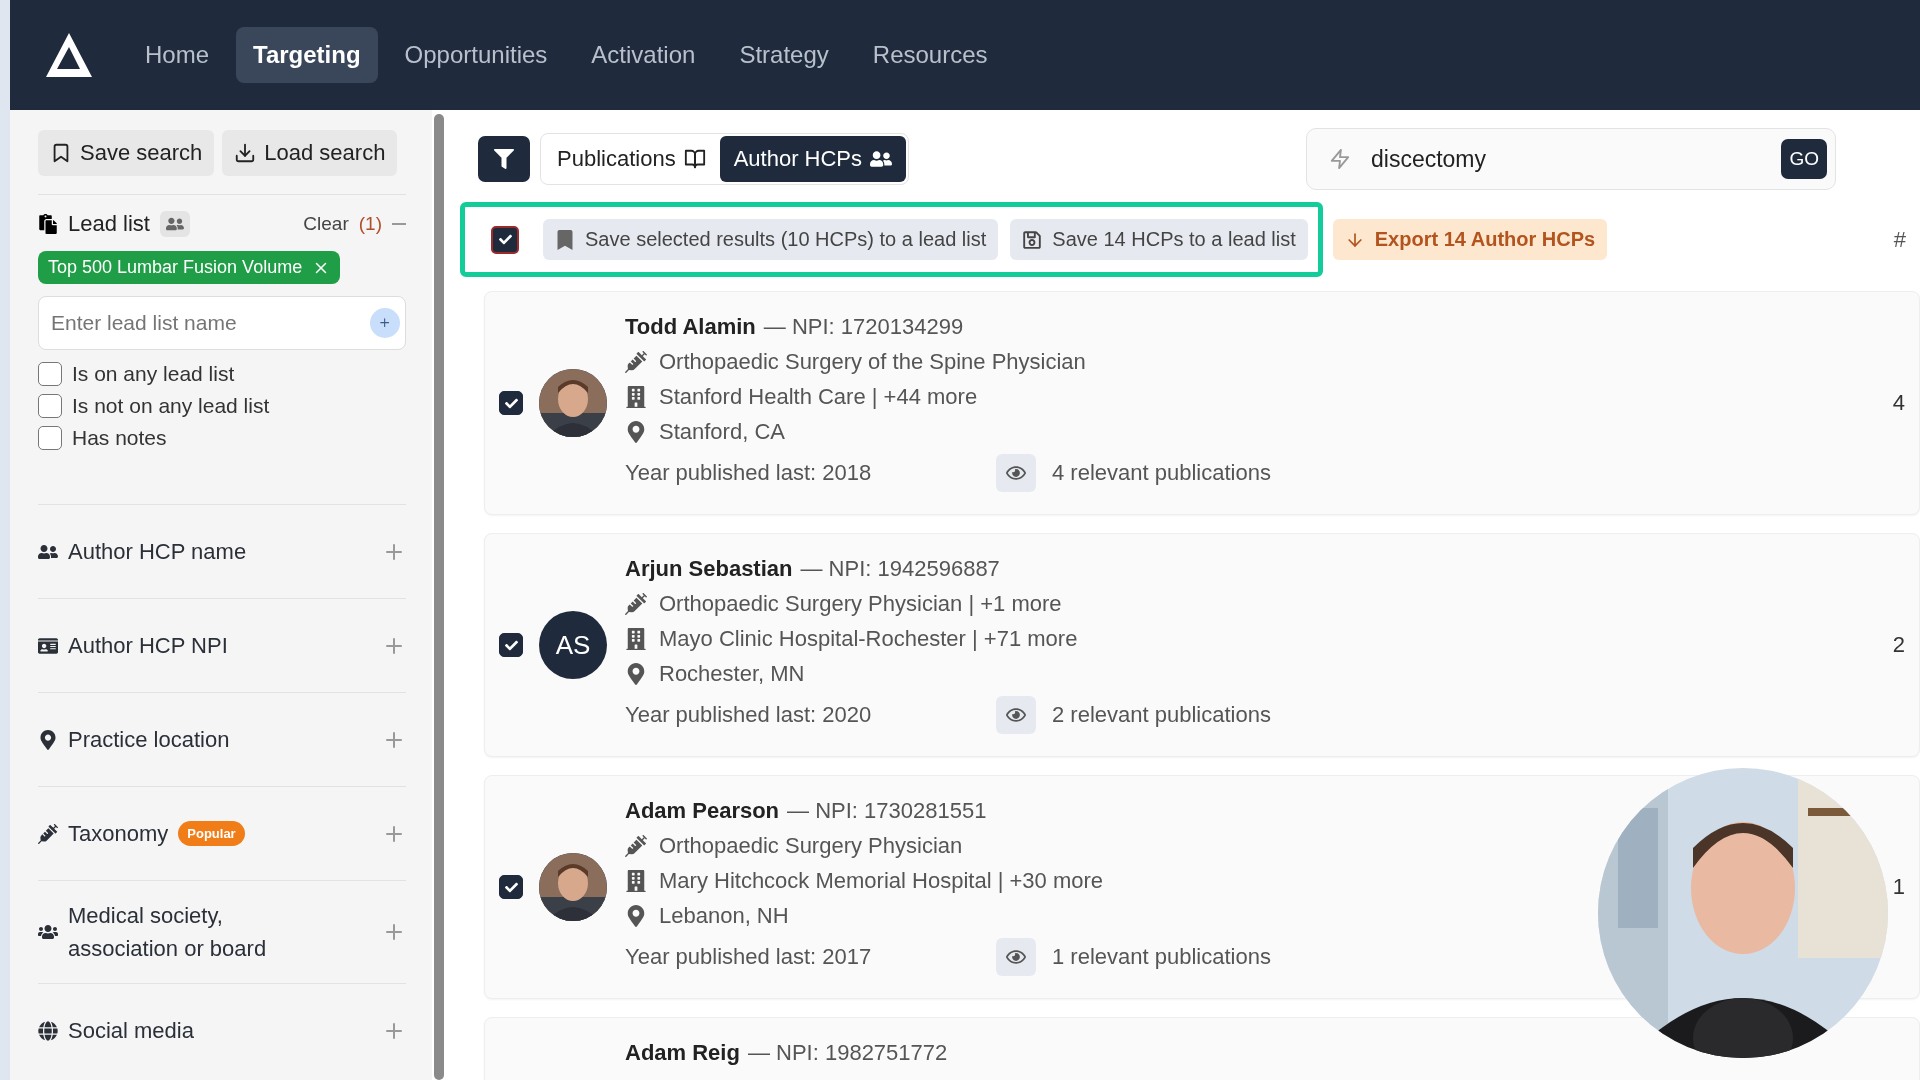  I want to click on filter-button, so click(504, 159).